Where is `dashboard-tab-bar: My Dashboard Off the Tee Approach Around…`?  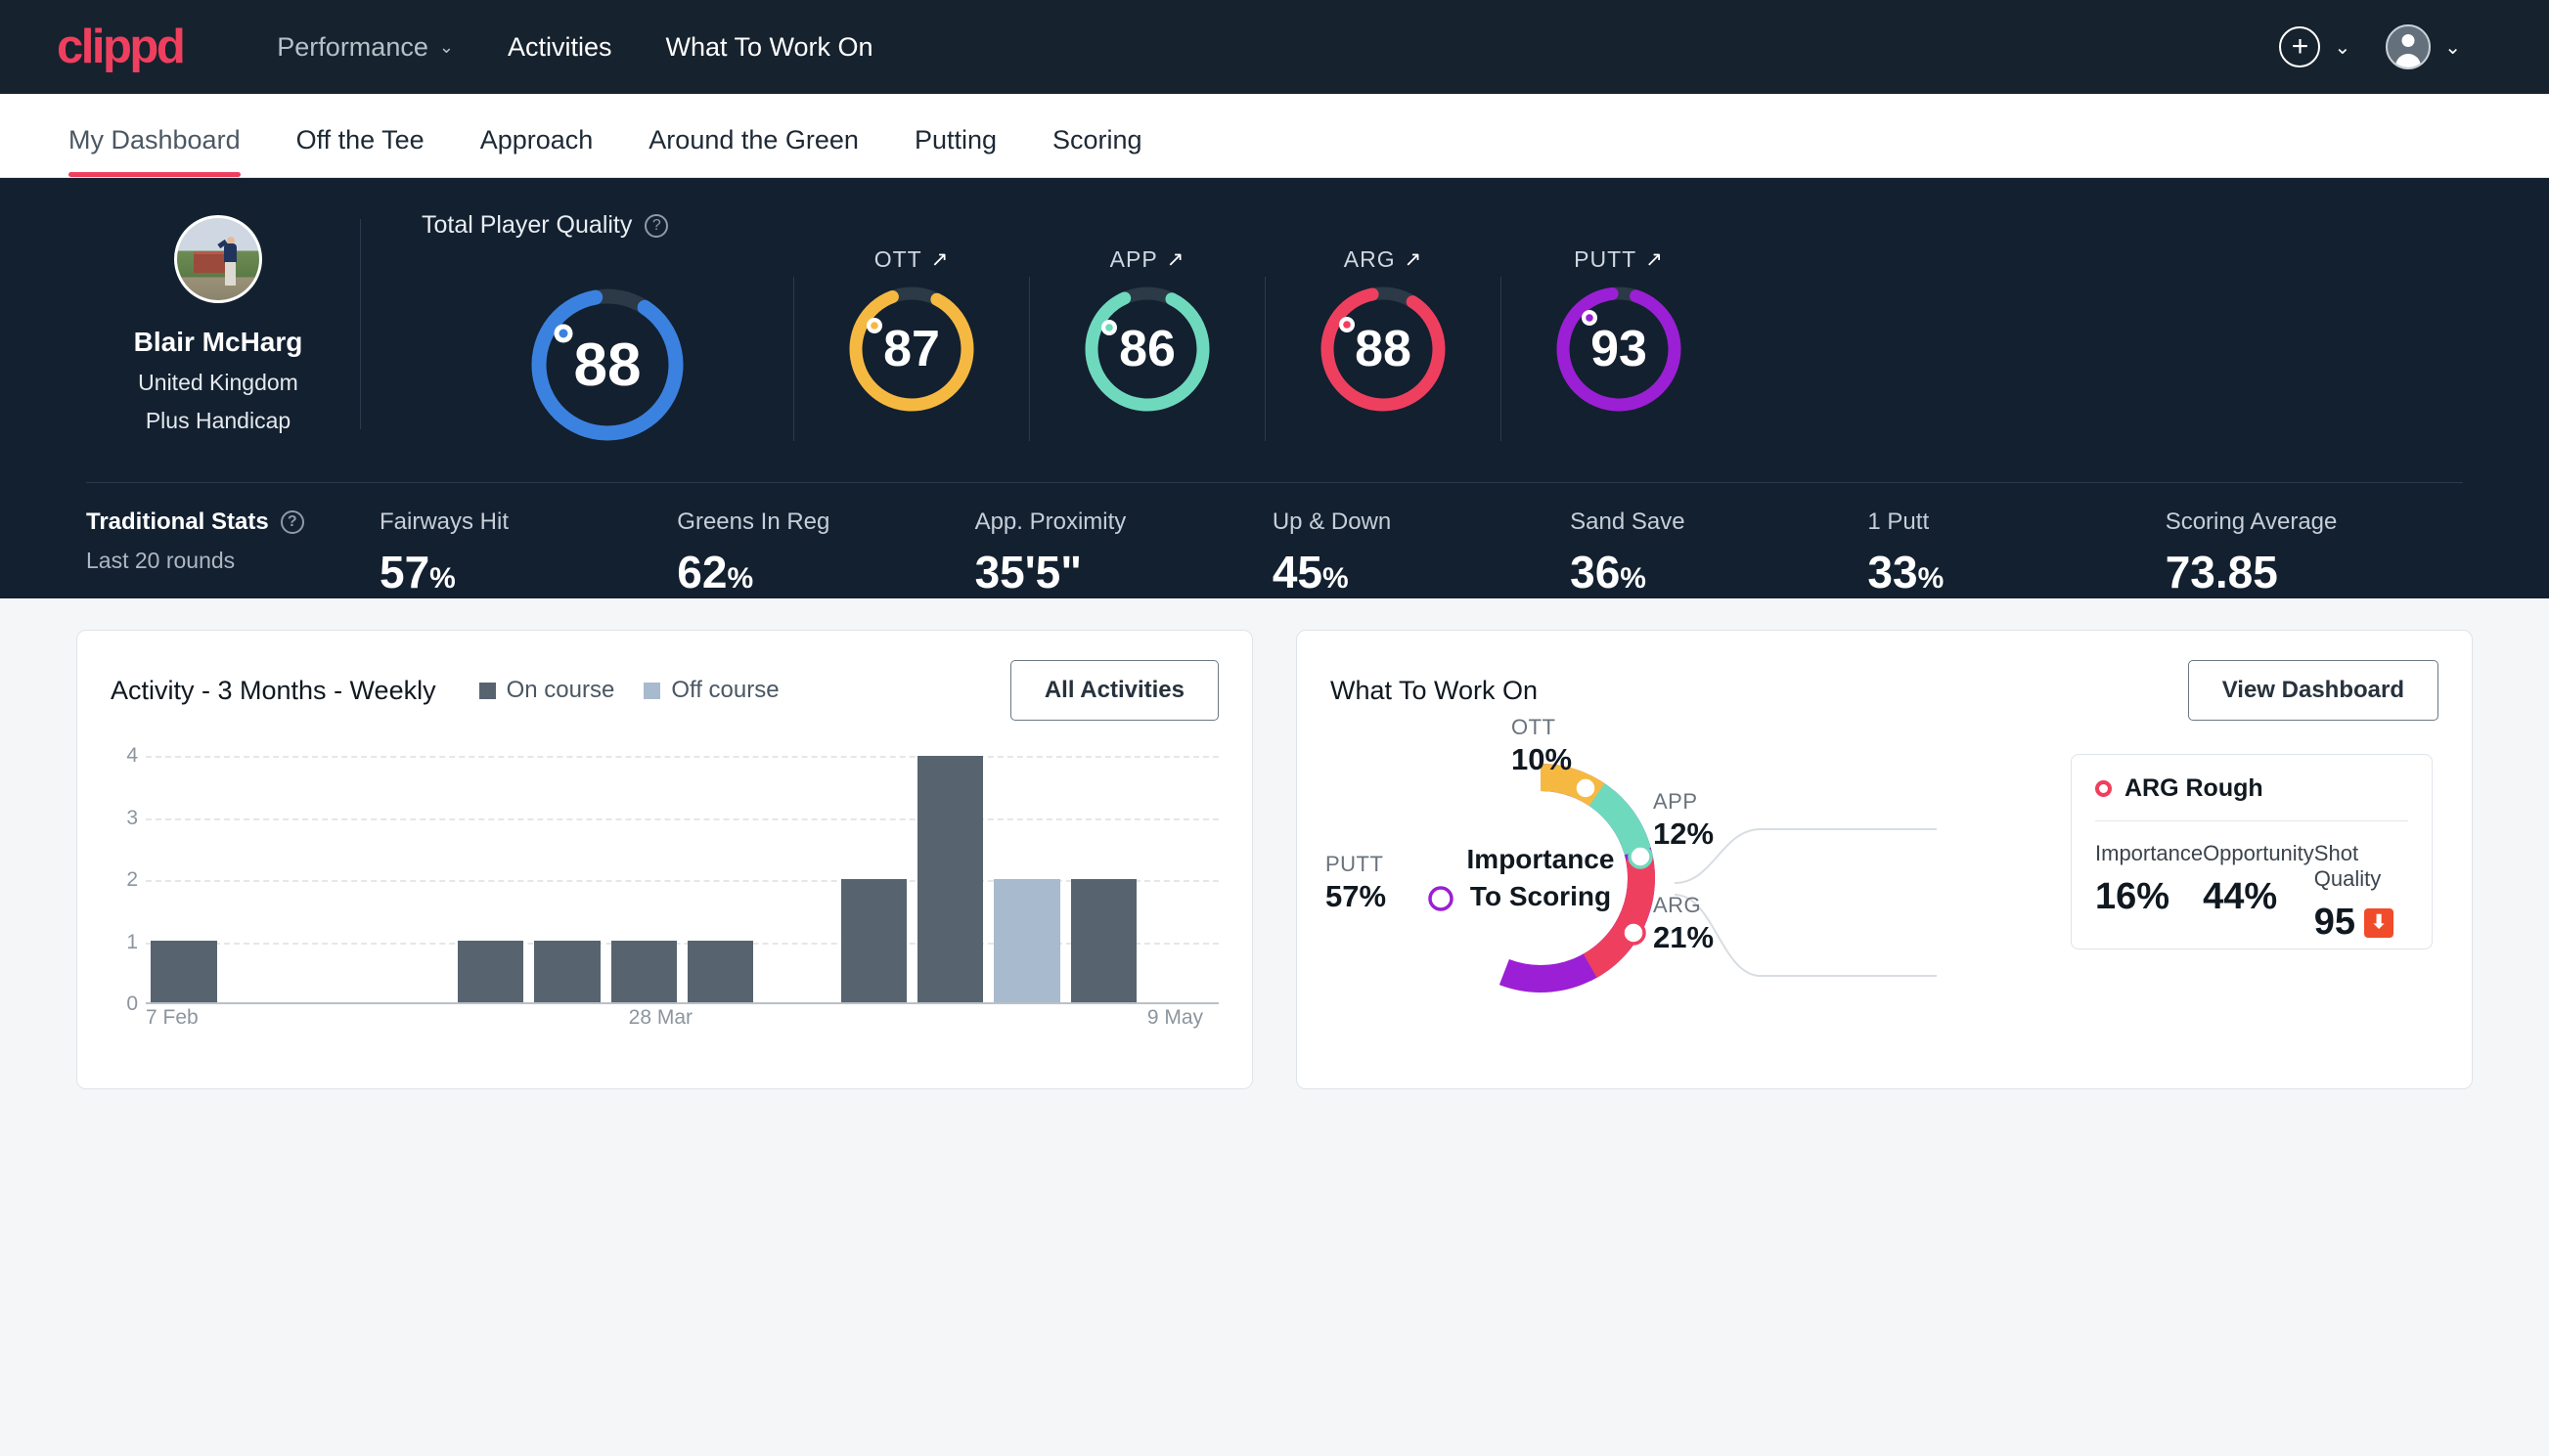
dashboard-tab-bar: My Dashboard Off the Tee Approach Around… is located at coordinates (1274, 136).